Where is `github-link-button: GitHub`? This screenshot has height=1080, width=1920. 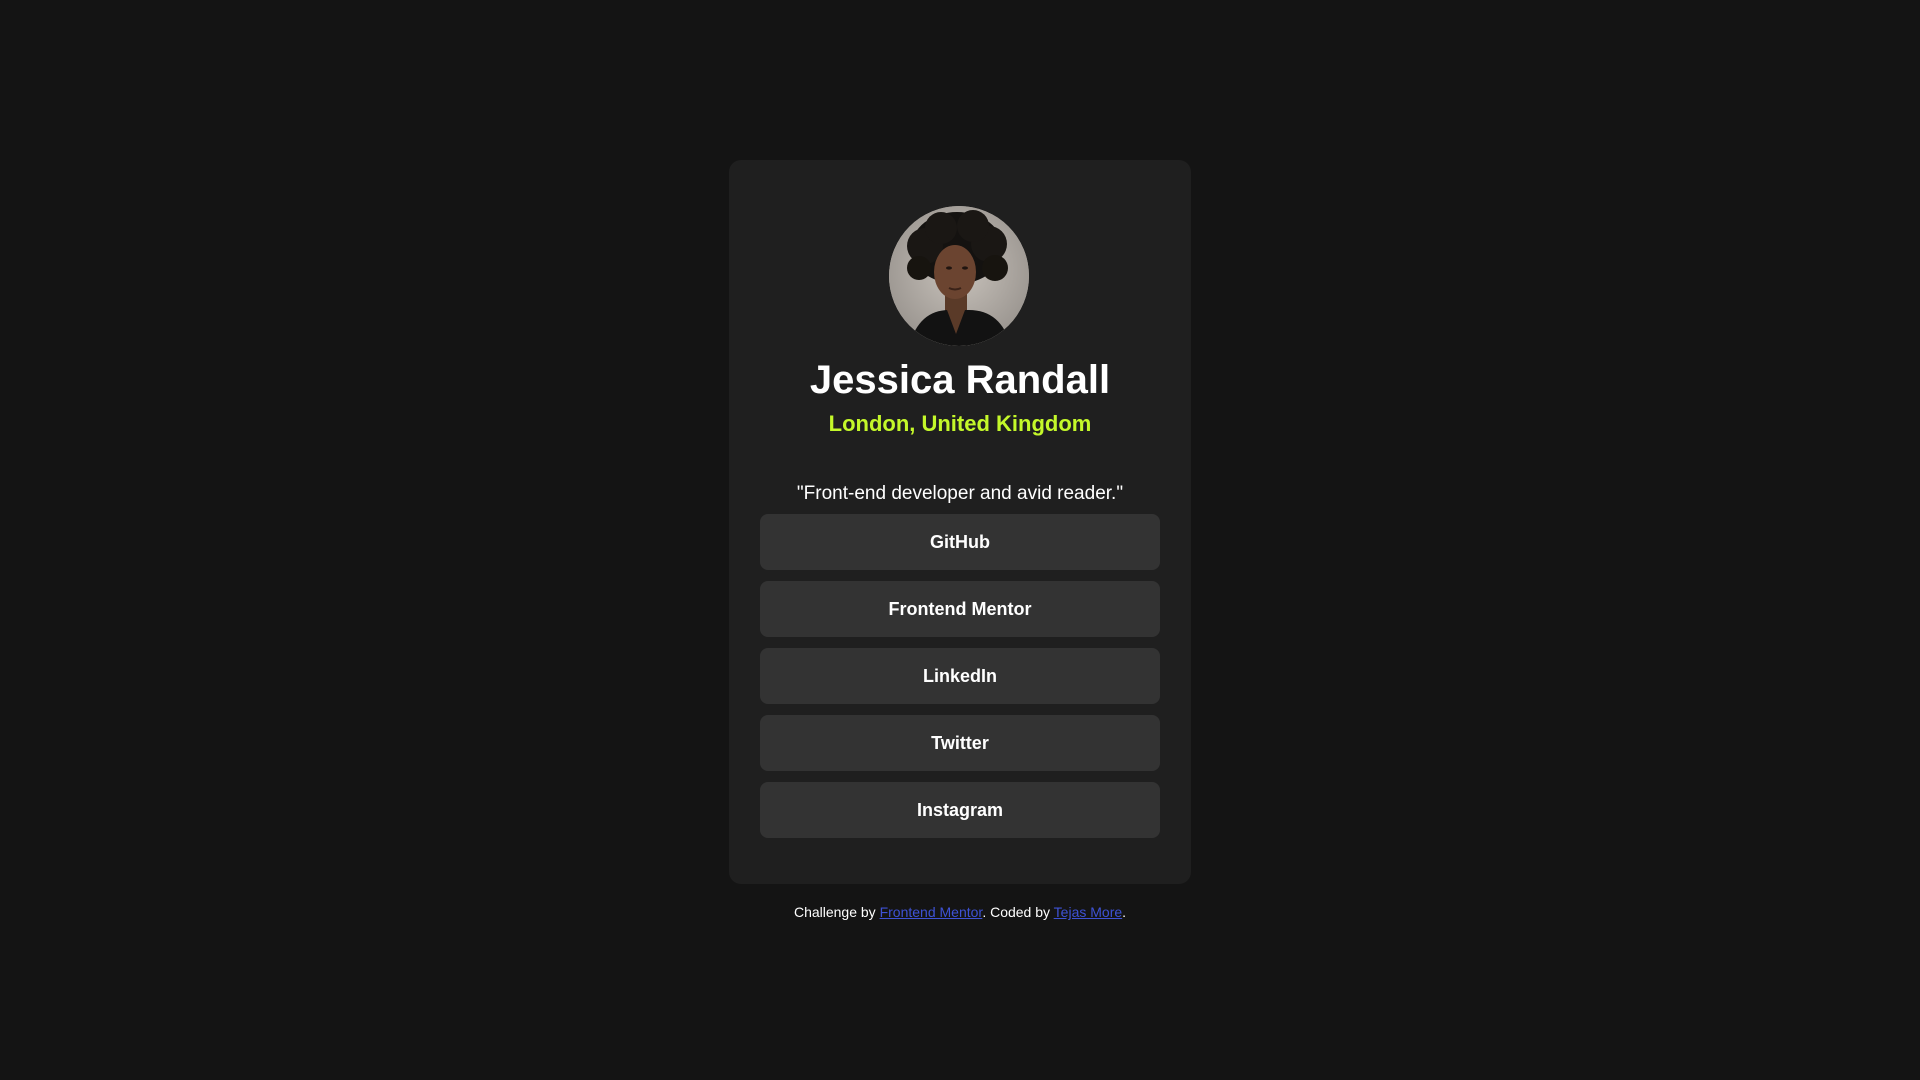 github-link-button: GitHub is located at coordinates (960, 542).